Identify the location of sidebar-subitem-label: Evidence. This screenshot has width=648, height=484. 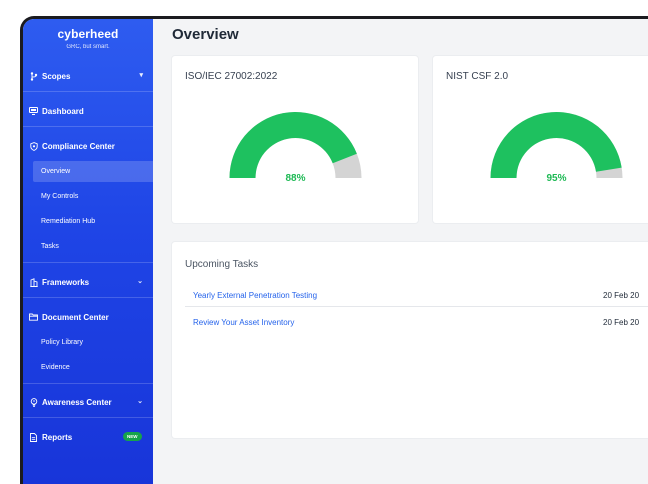
(55, 367).